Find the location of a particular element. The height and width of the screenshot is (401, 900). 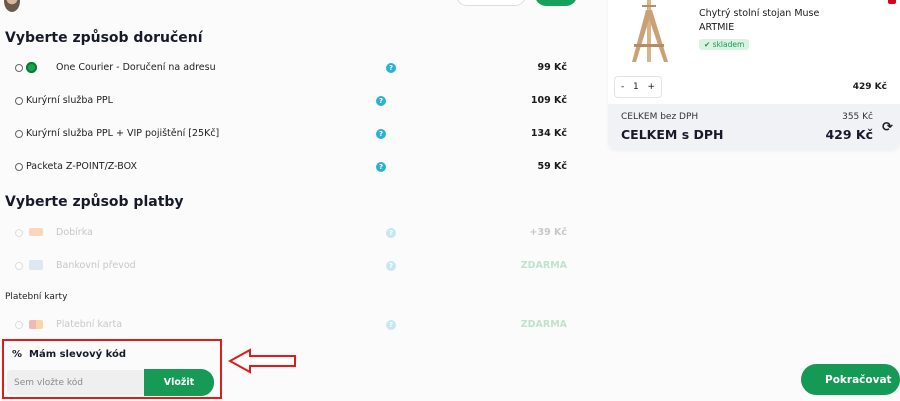

product-name-line2: ARTMIE is located at coordinates (717, 27).